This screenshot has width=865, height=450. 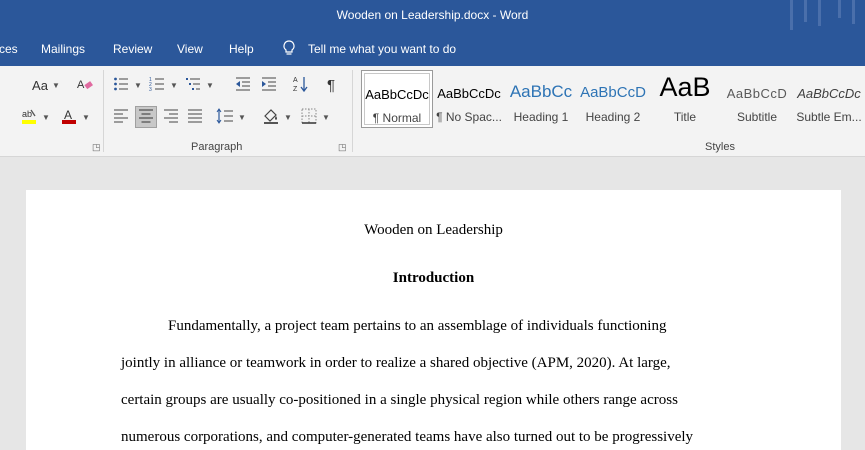 I want to click on shading-button, so click(x=271, y=117).